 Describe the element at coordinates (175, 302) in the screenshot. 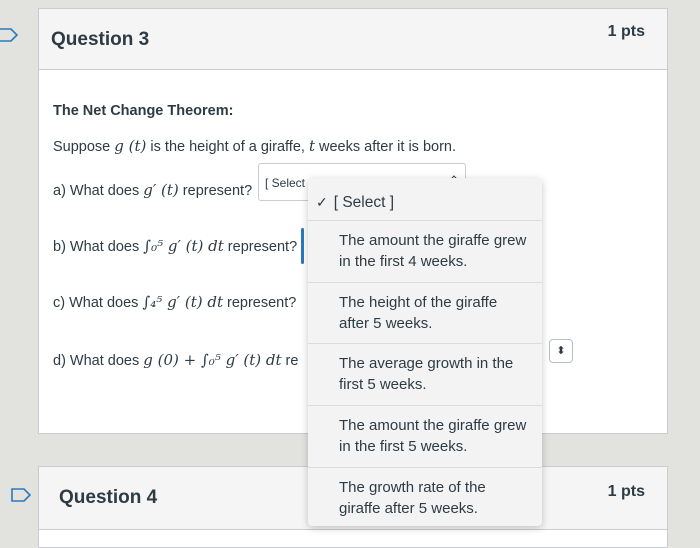

I see `part-c-text: c) What does ∫₄⁵ g′ (t) dt represent?` at that location.